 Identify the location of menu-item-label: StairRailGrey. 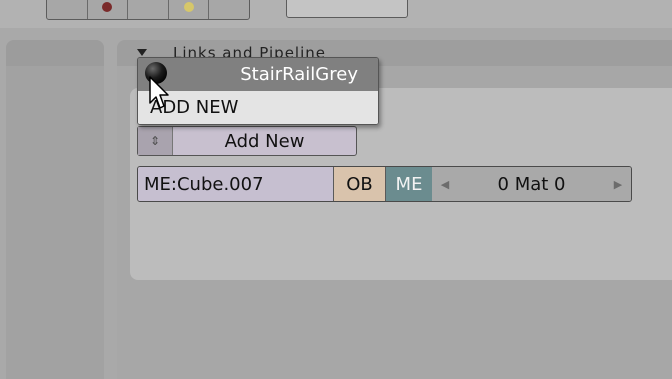
(299, 74).